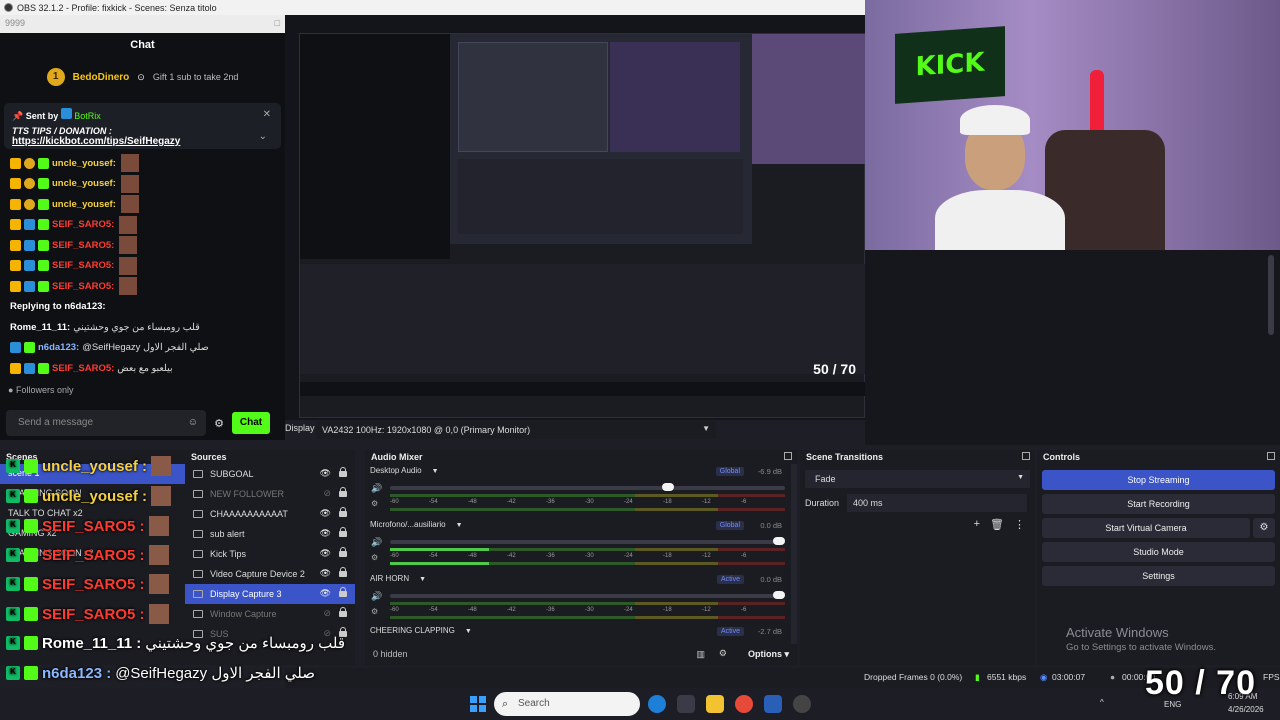 This screenshot has height=720, width=1280. Describe the element at coordinates (997, 524) in the screenshot. I see `trash-icon: 🗑` at that location.